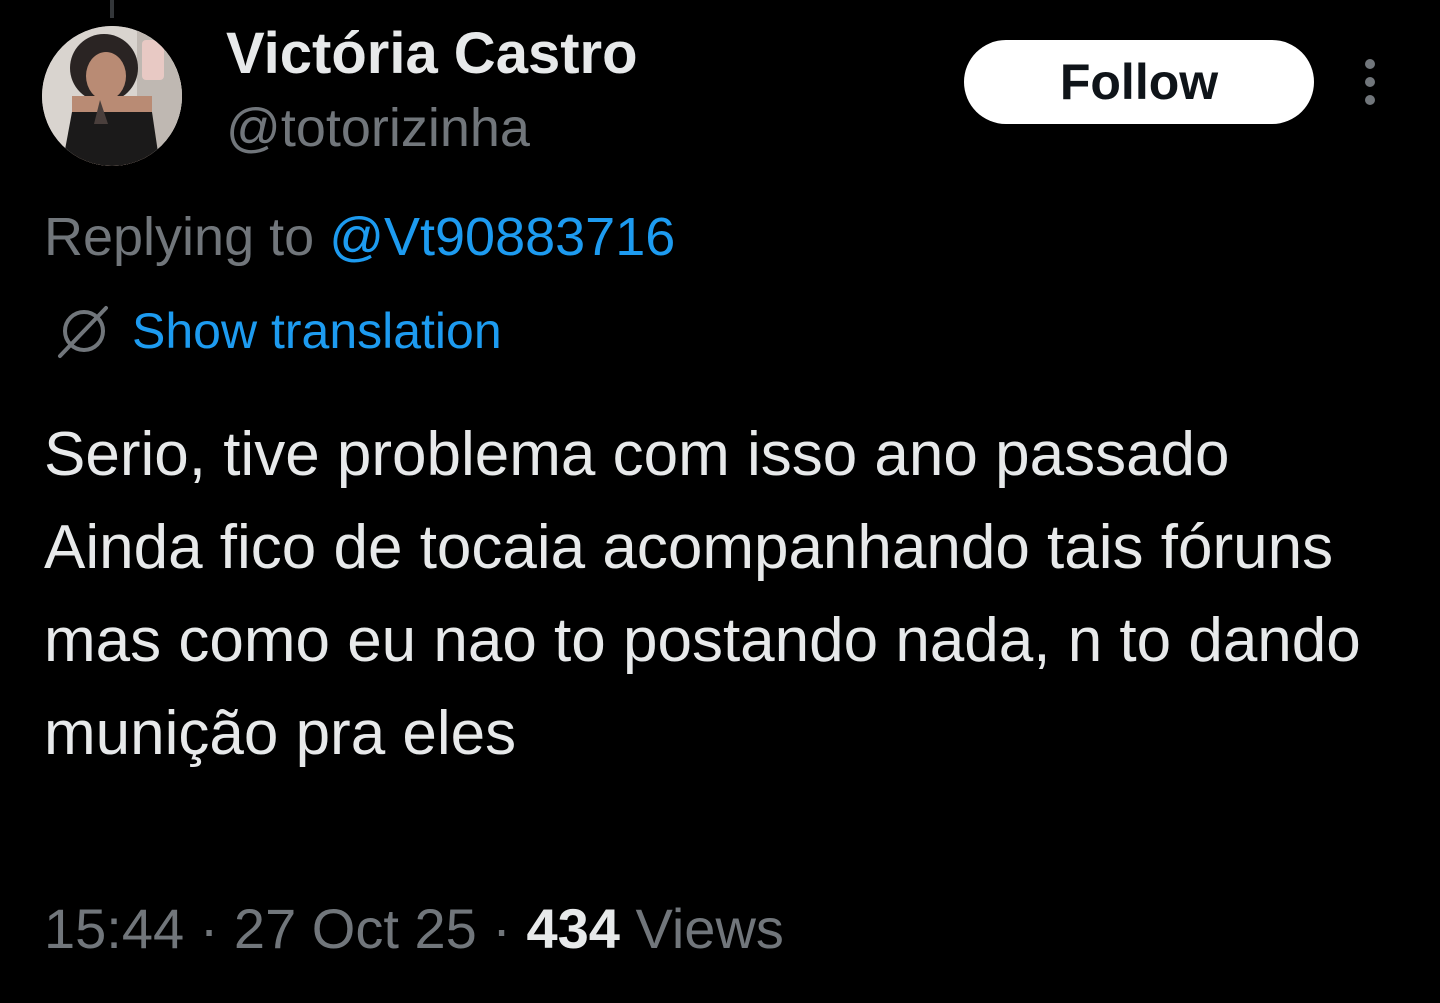 This screenshot has width=1440, height=1003. Describe the element at coordinates (378, 128) in the screenshot. I see `author-handle: @totorizinha` at that location.